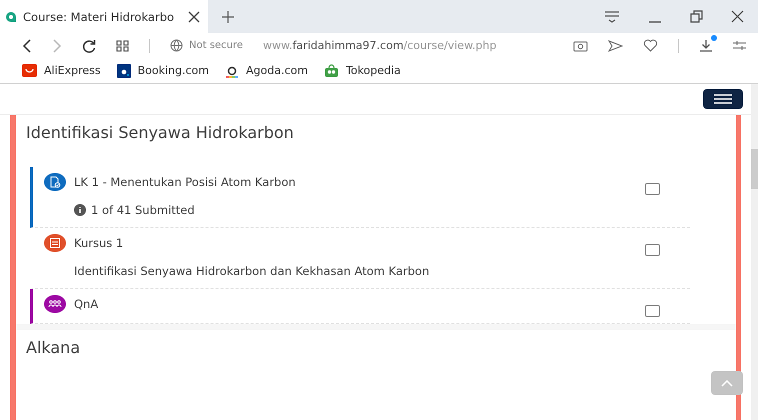 The height and width of the screenshot is (420, 758). What do you see at coordinates (650, 45) in the screenshot?
I see `heart-icon` at bounding box center [650, 45].